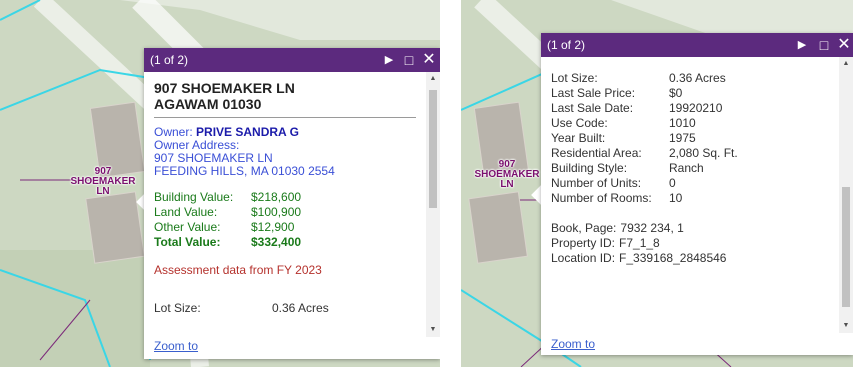  I want to click on book-page-row: Book, Page: 7932 234, 1, so click(617, 228).